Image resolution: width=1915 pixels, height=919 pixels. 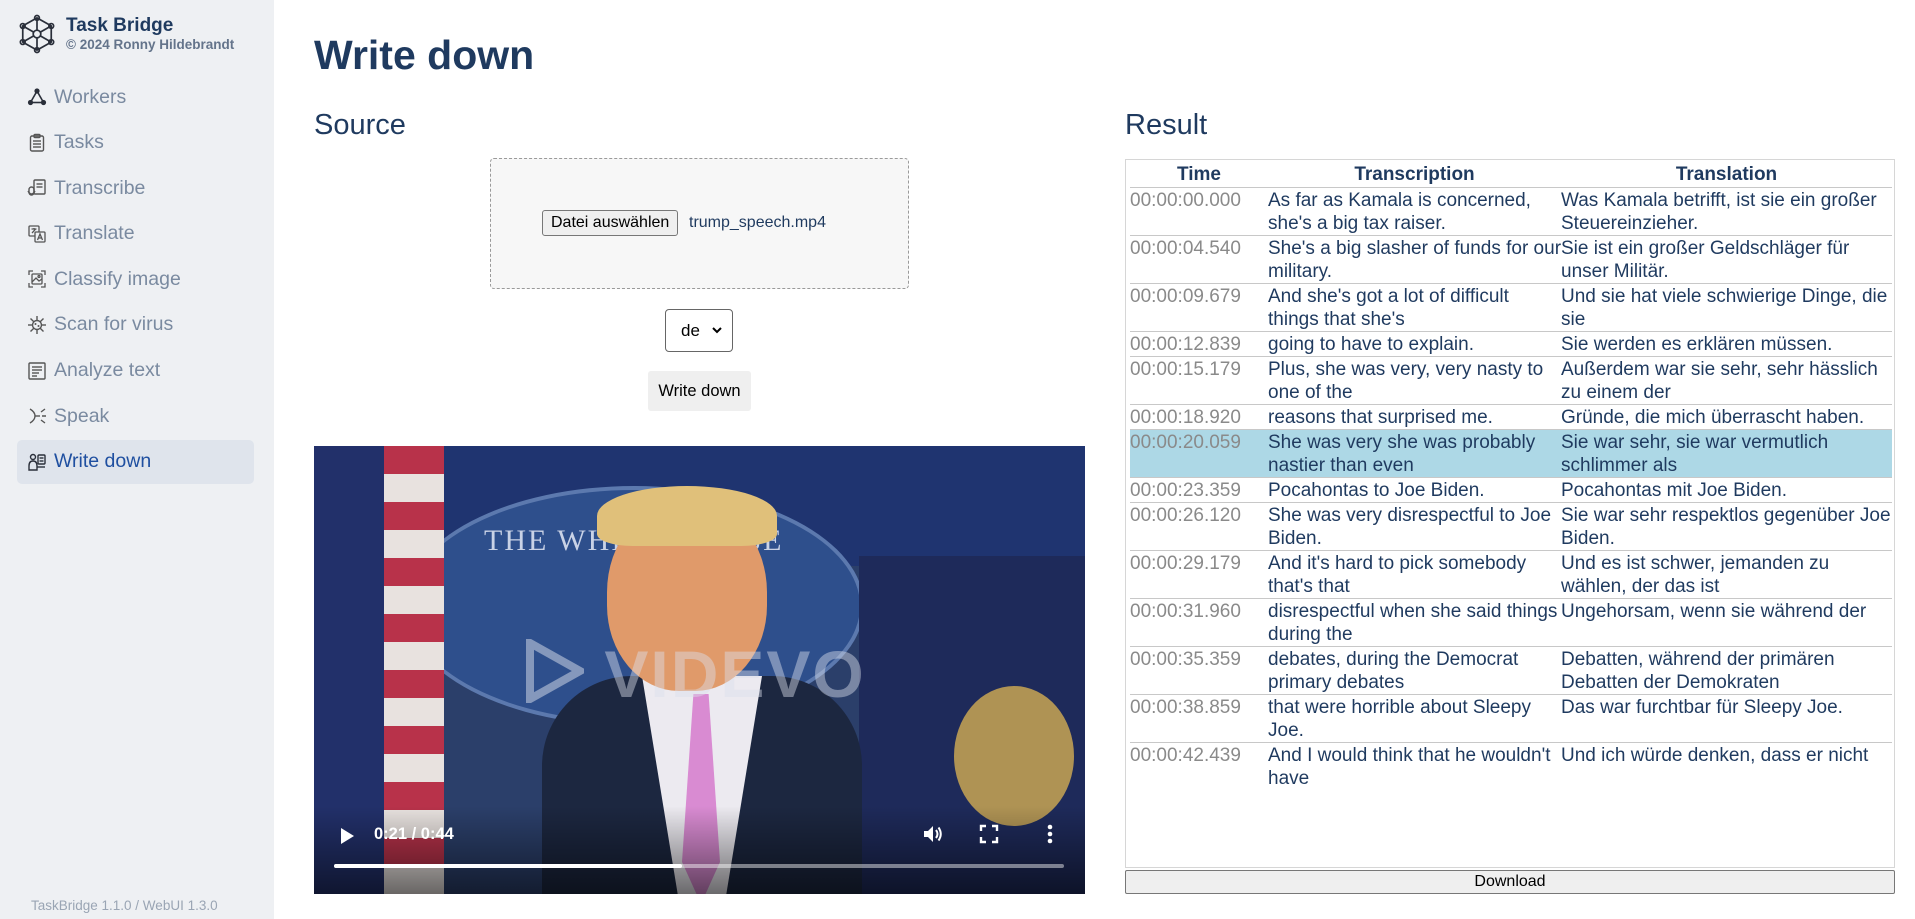 What do you see at coordinates (135, 416) in the screenshot?
I see `sidebar-item-speak: Speak` at bounding box center [135, 416].